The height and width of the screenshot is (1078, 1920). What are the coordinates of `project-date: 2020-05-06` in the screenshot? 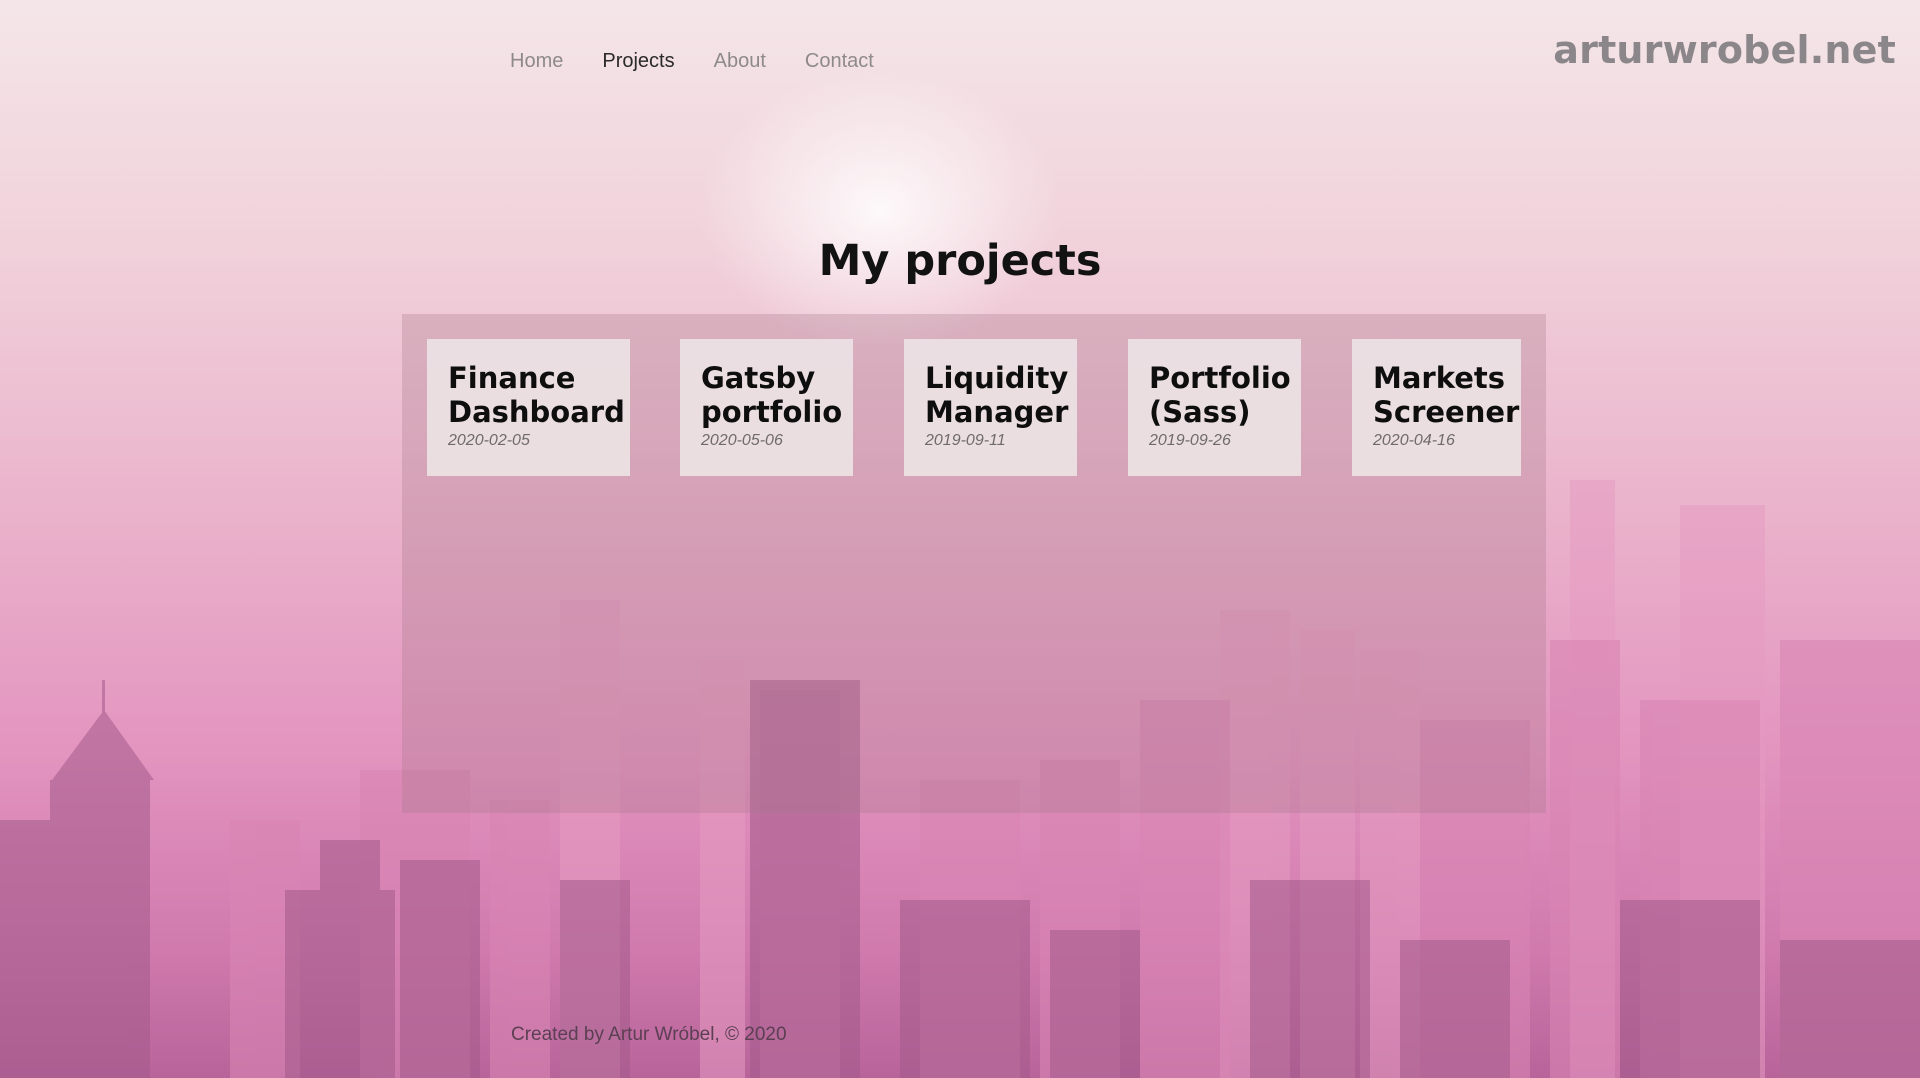 It's located at (742, 440).